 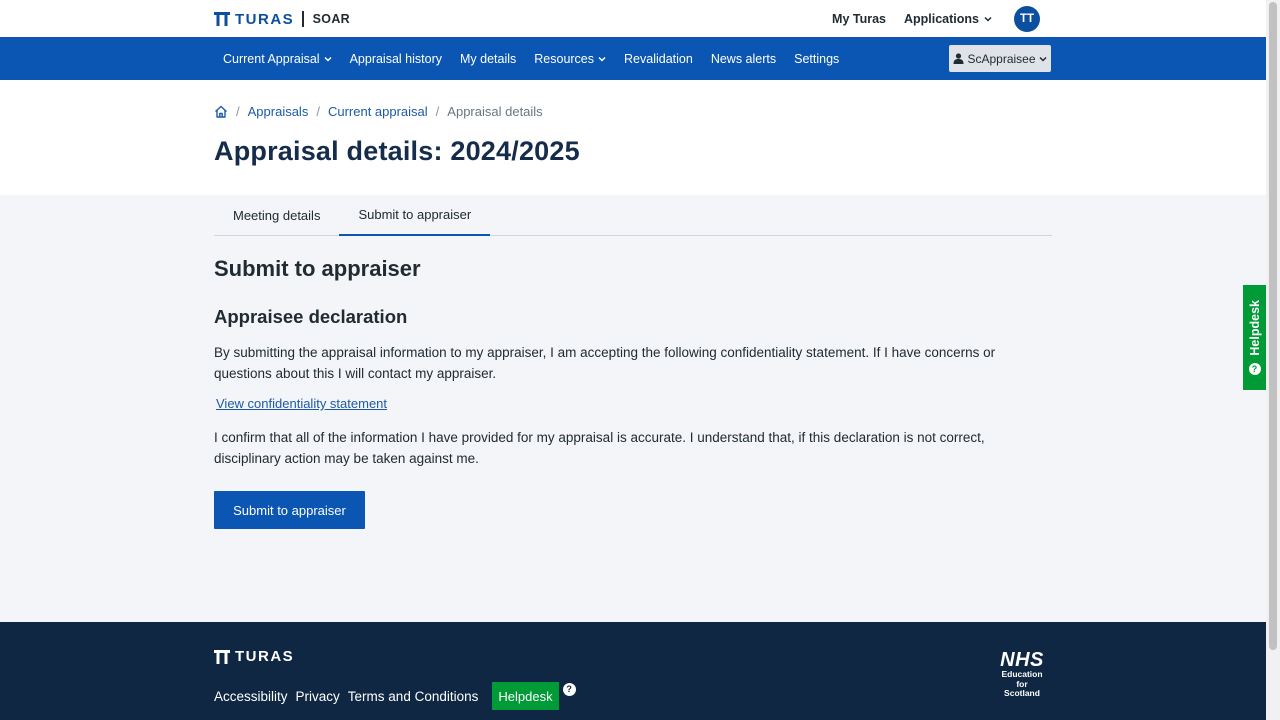 What do you see at coordinates (265, 656) in the screenshot?
I see `footer-brand-name: TURAS` at bounding box center [265, 656].